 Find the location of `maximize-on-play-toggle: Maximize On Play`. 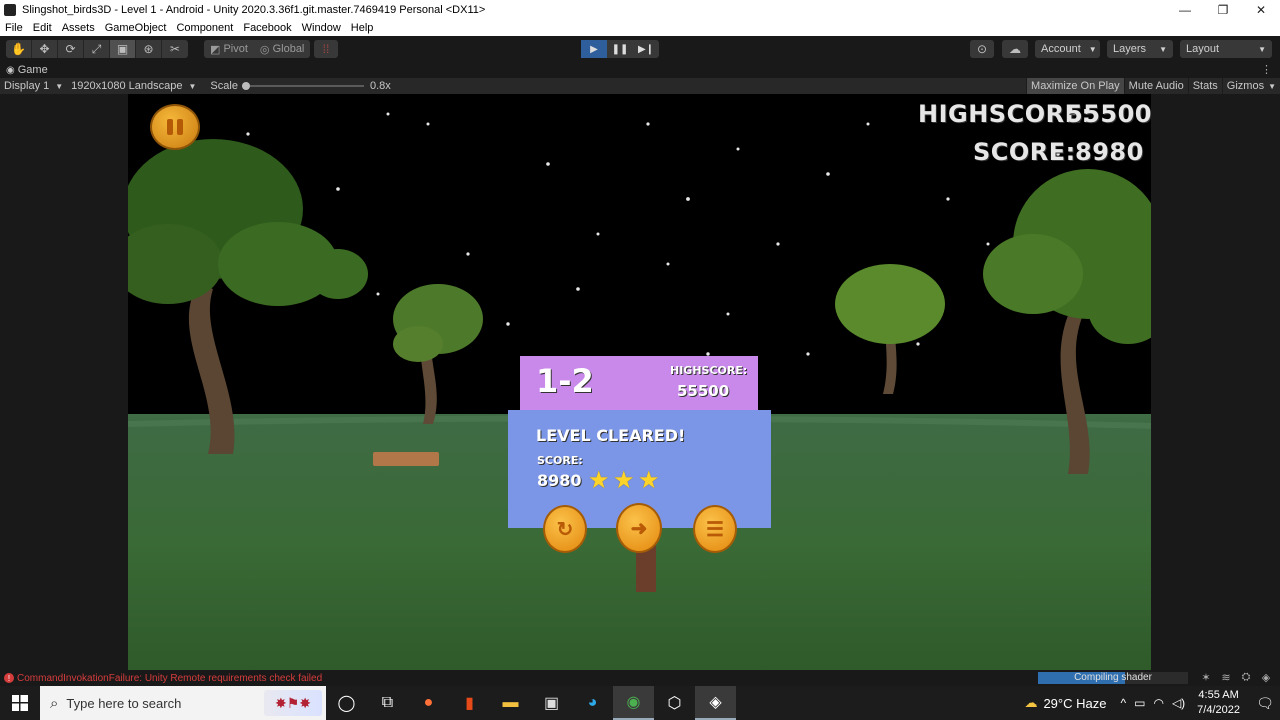

maximize-on-play-toggle: Maximize On Play is located at coordinates (1075, 86).